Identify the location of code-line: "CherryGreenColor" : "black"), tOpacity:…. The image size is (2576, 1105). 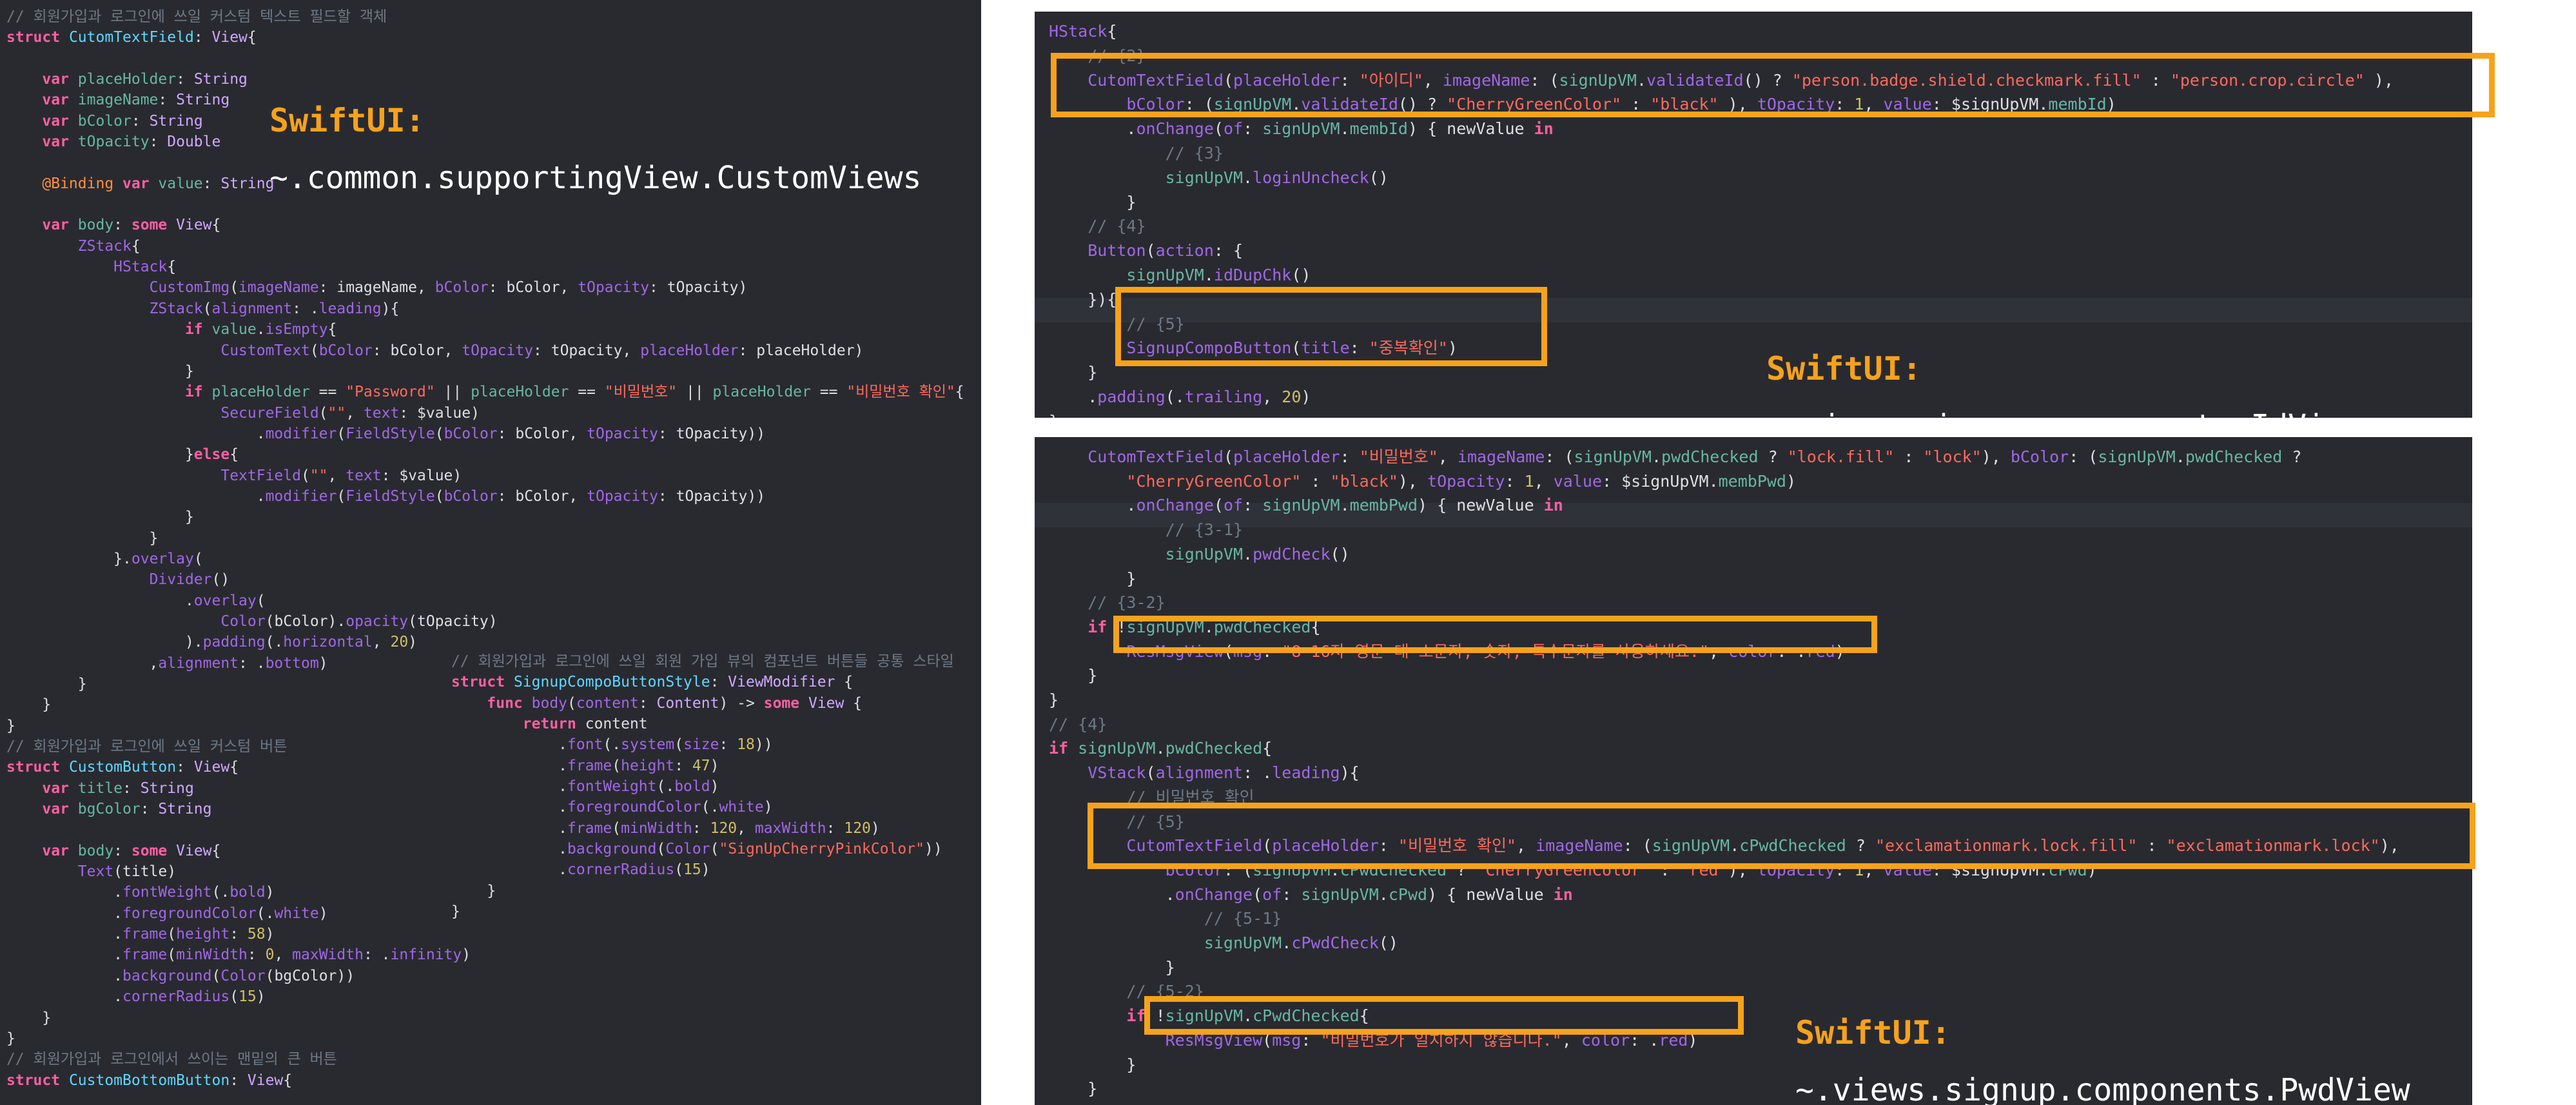
(1724, 482).